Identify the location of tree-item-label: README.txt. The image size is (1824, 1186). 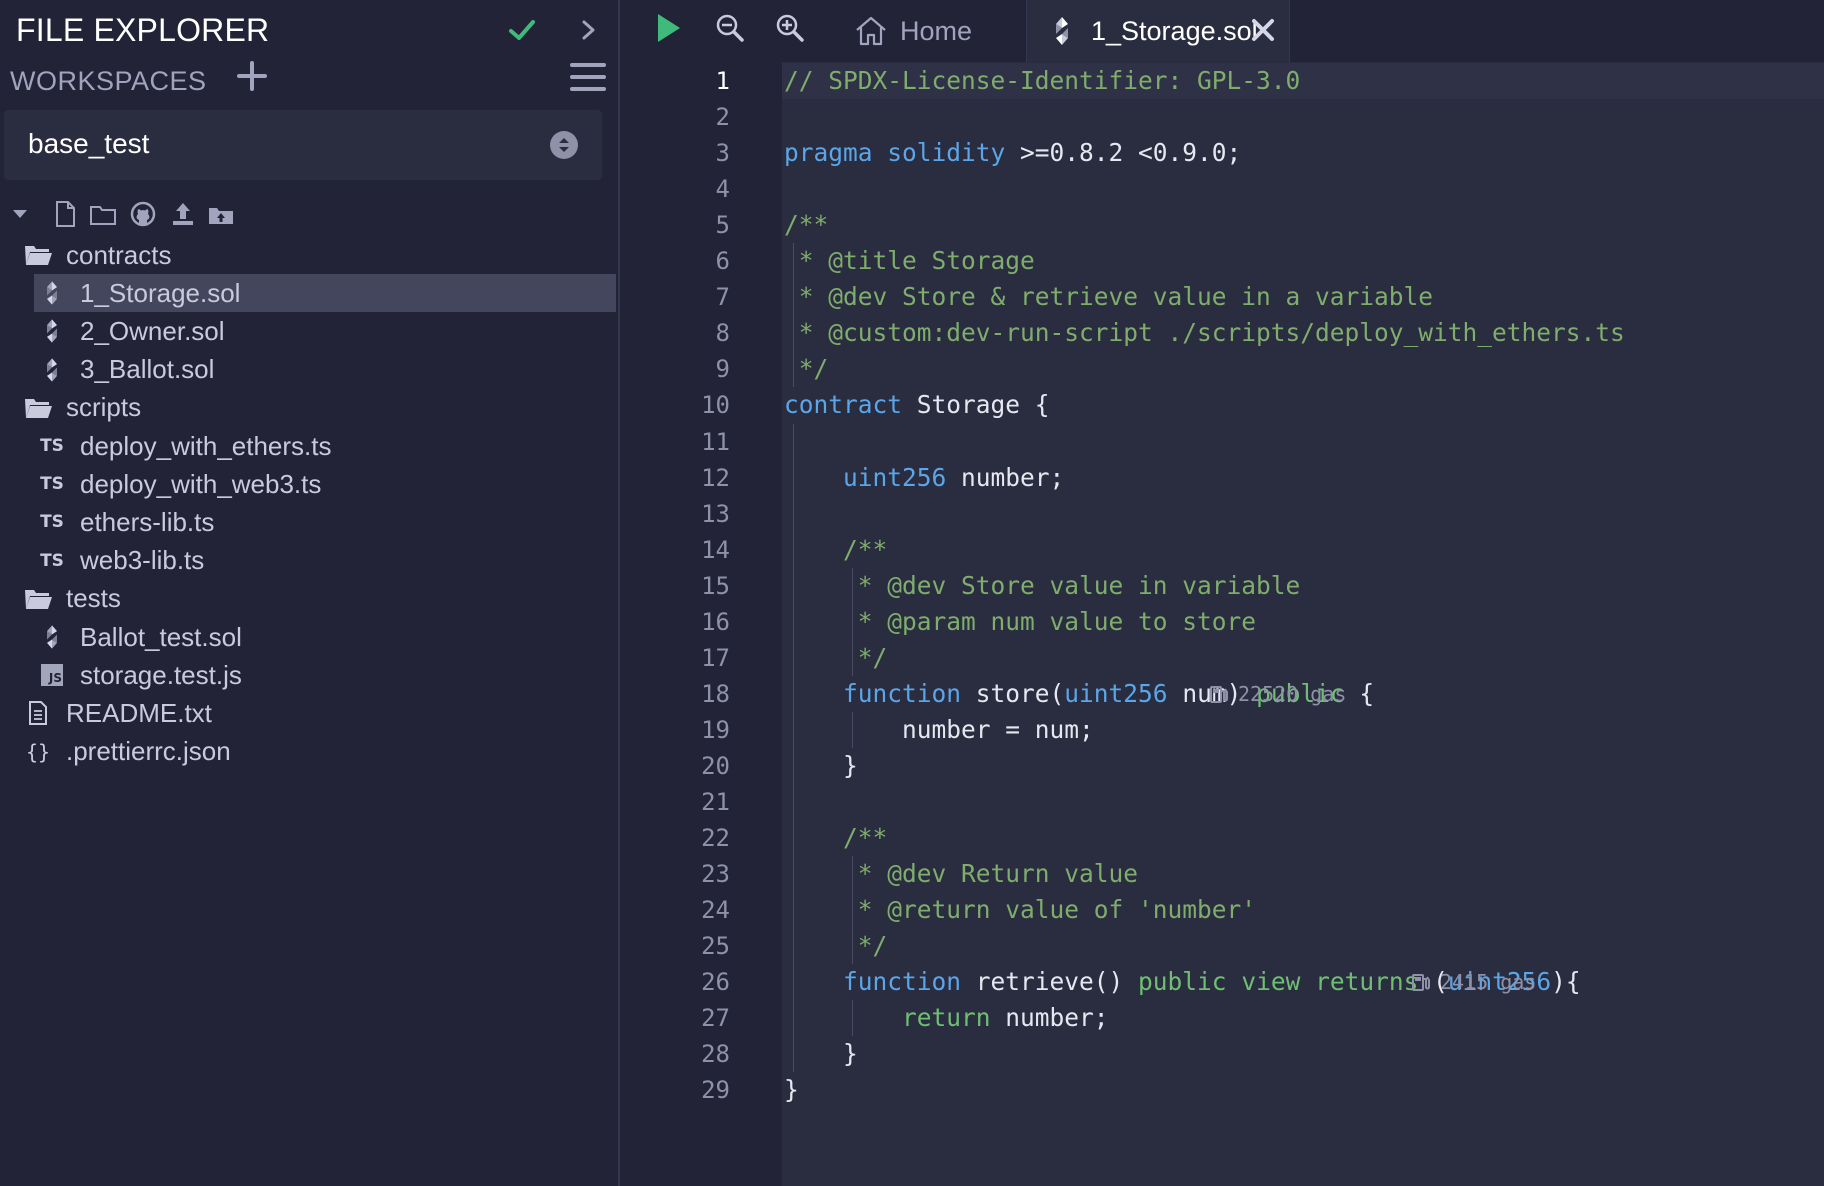
(139, 712).